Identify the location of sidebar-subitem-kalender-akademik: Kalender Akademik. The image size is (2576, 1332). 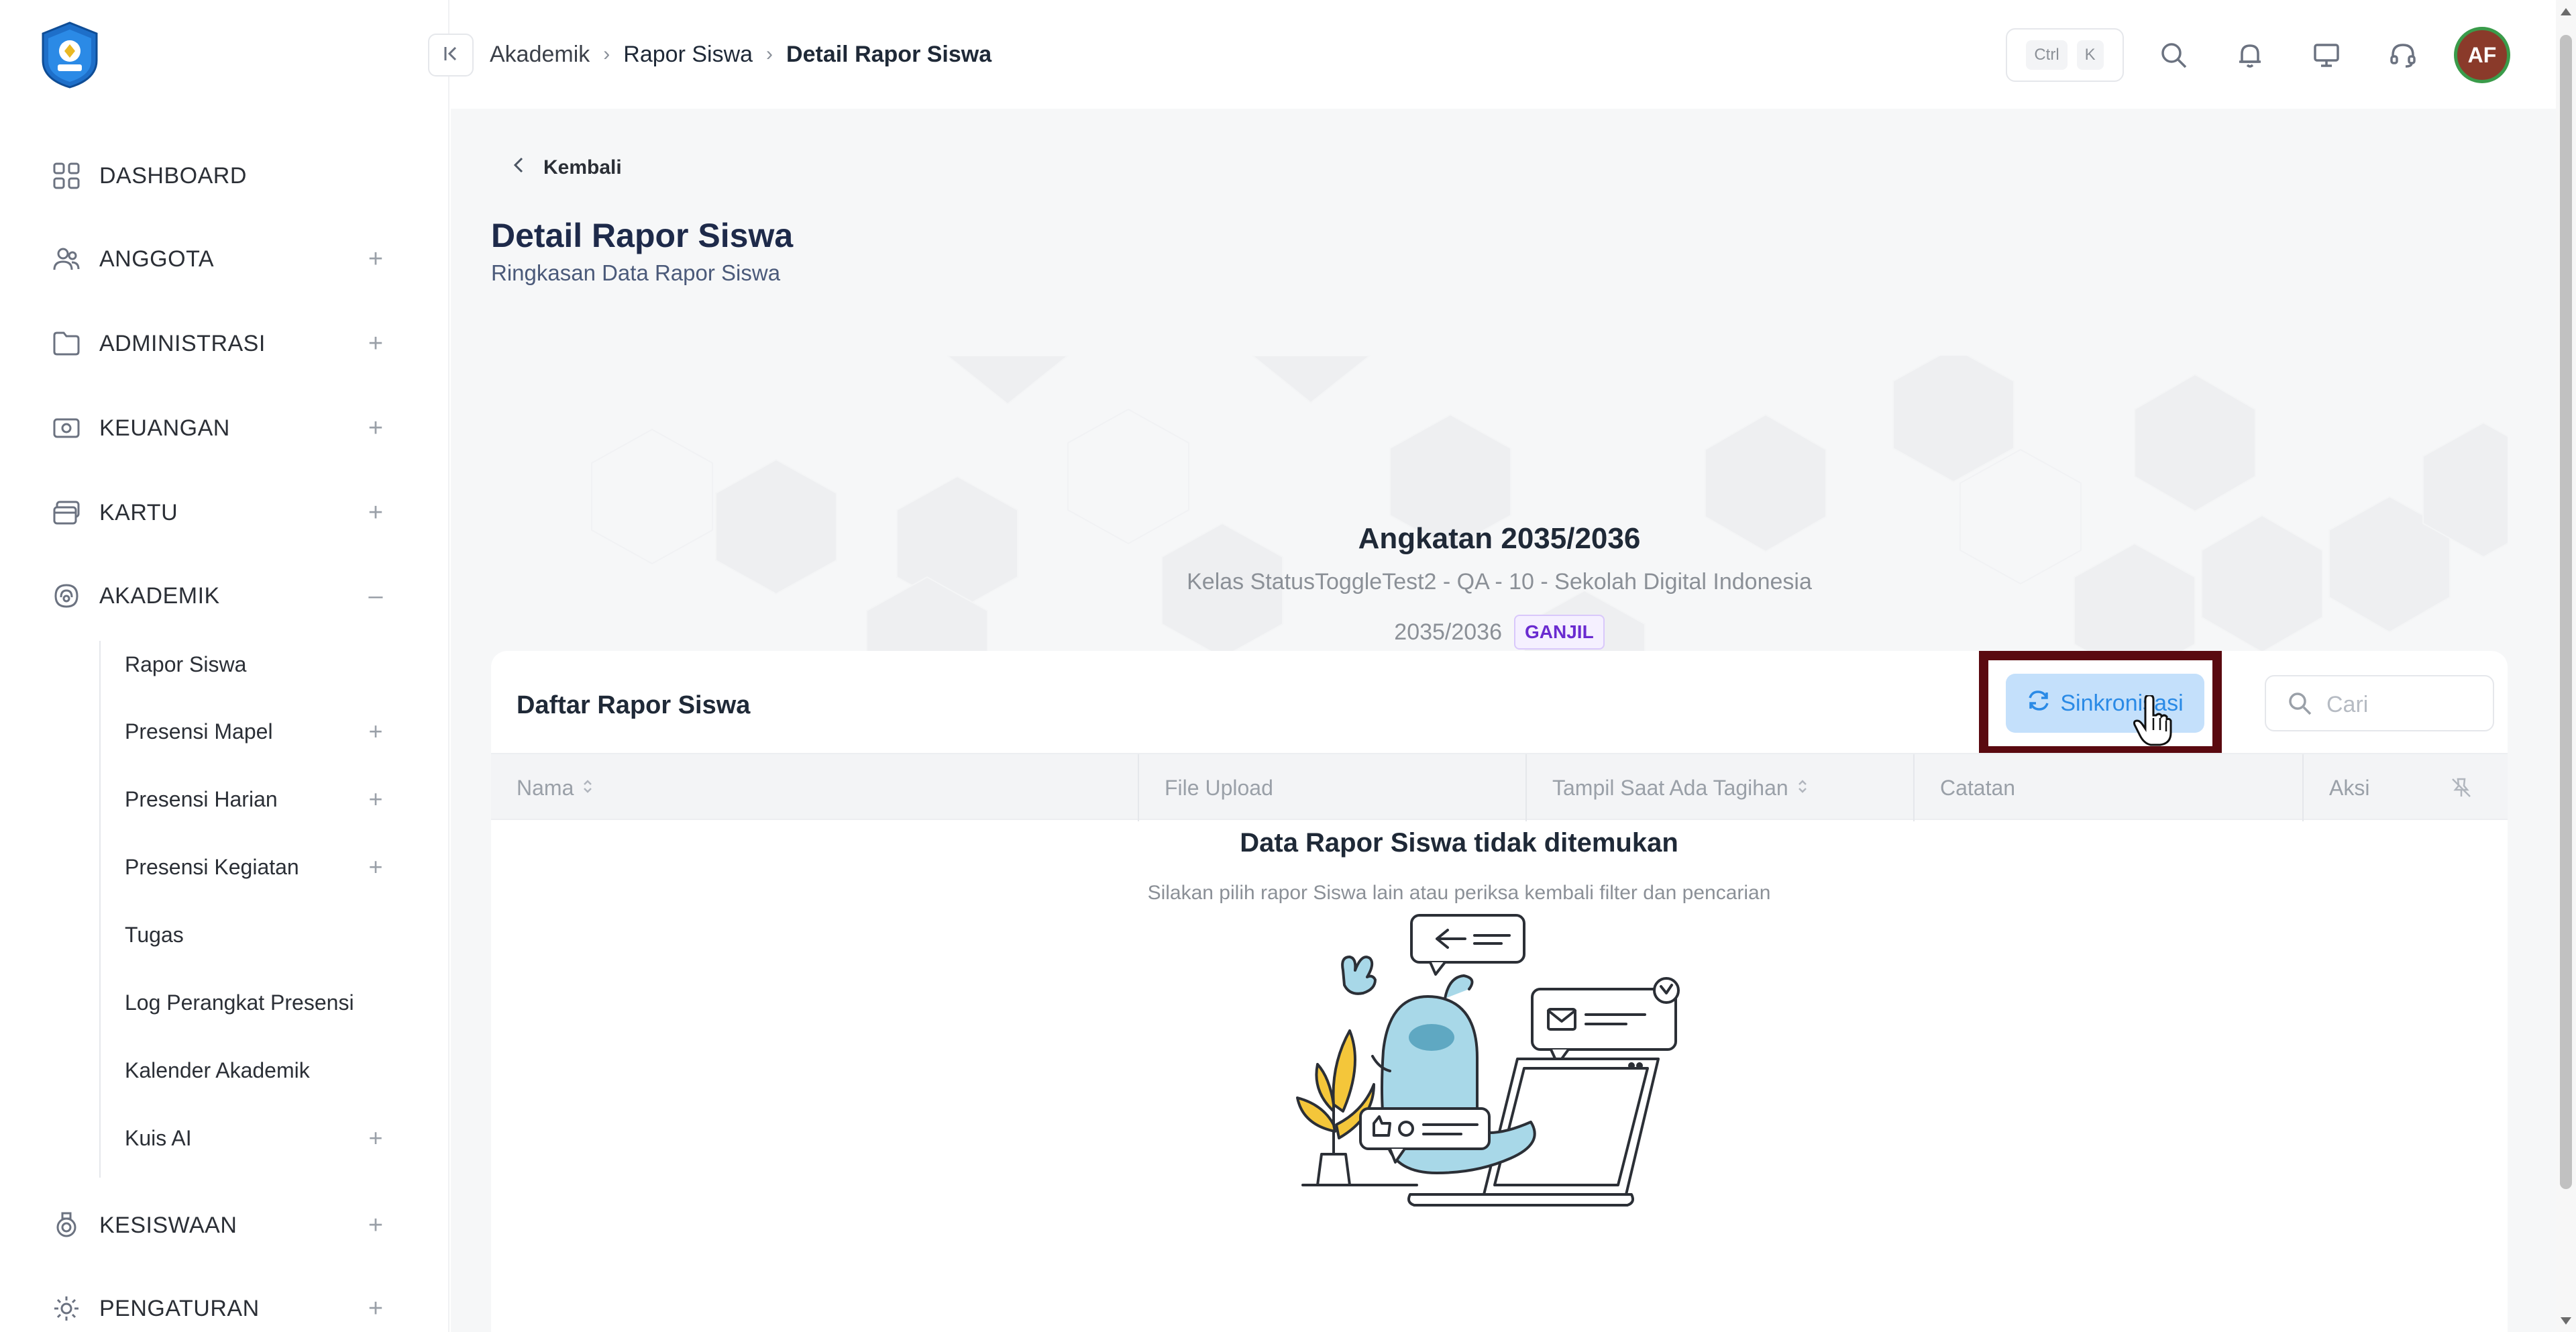
(279, 1070).